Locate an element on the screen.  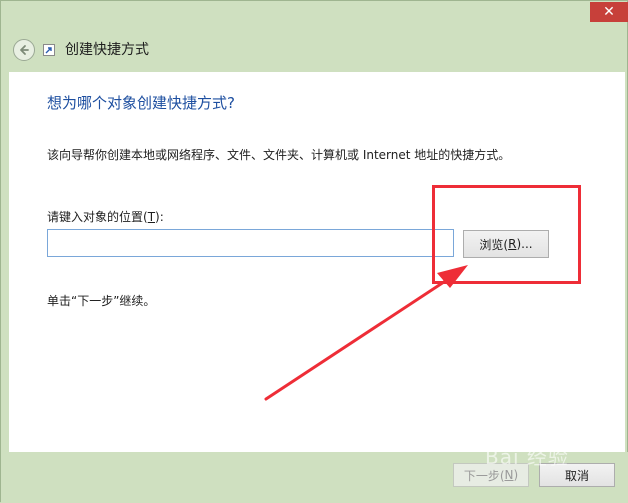
back-arrow-icon is located at coordinates (24, 50).